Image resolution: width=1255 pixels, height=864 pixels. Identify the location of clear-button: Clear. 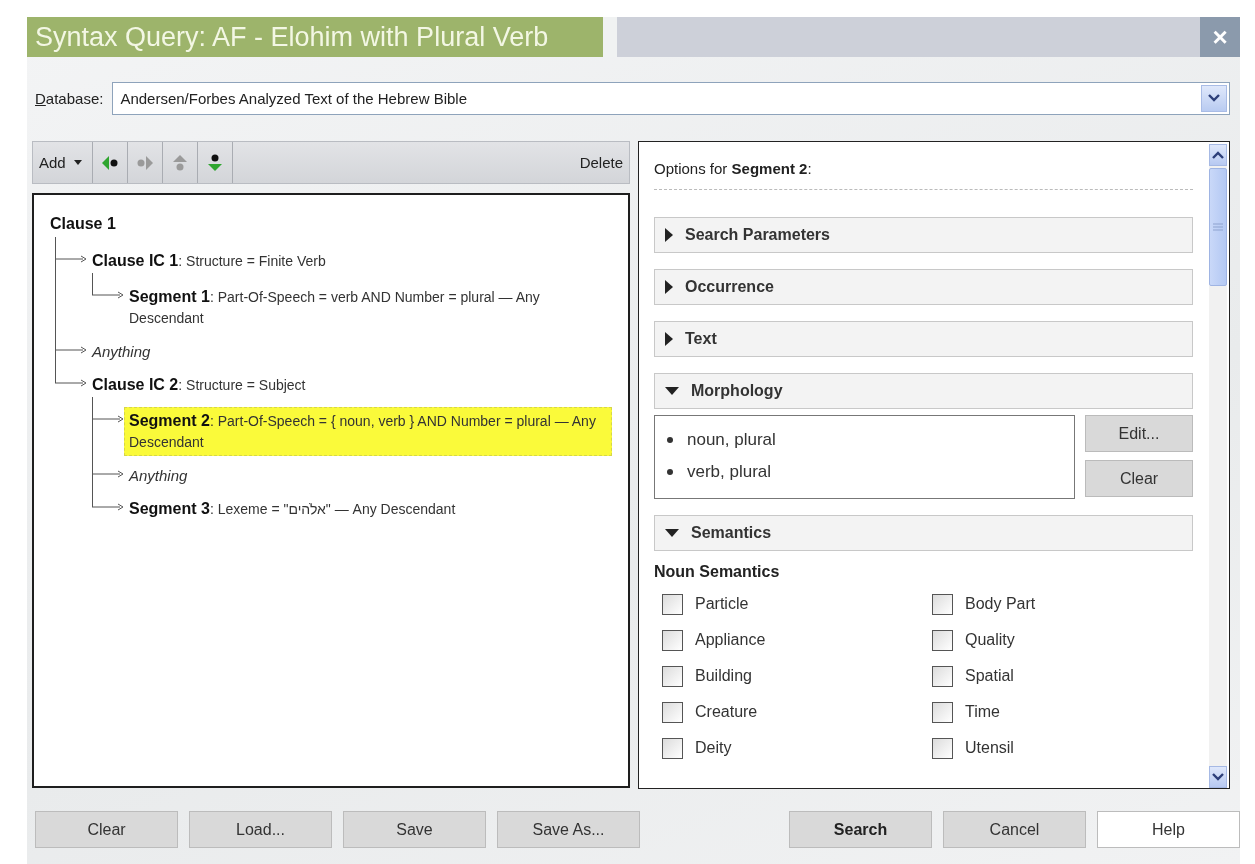
(1139, 478).